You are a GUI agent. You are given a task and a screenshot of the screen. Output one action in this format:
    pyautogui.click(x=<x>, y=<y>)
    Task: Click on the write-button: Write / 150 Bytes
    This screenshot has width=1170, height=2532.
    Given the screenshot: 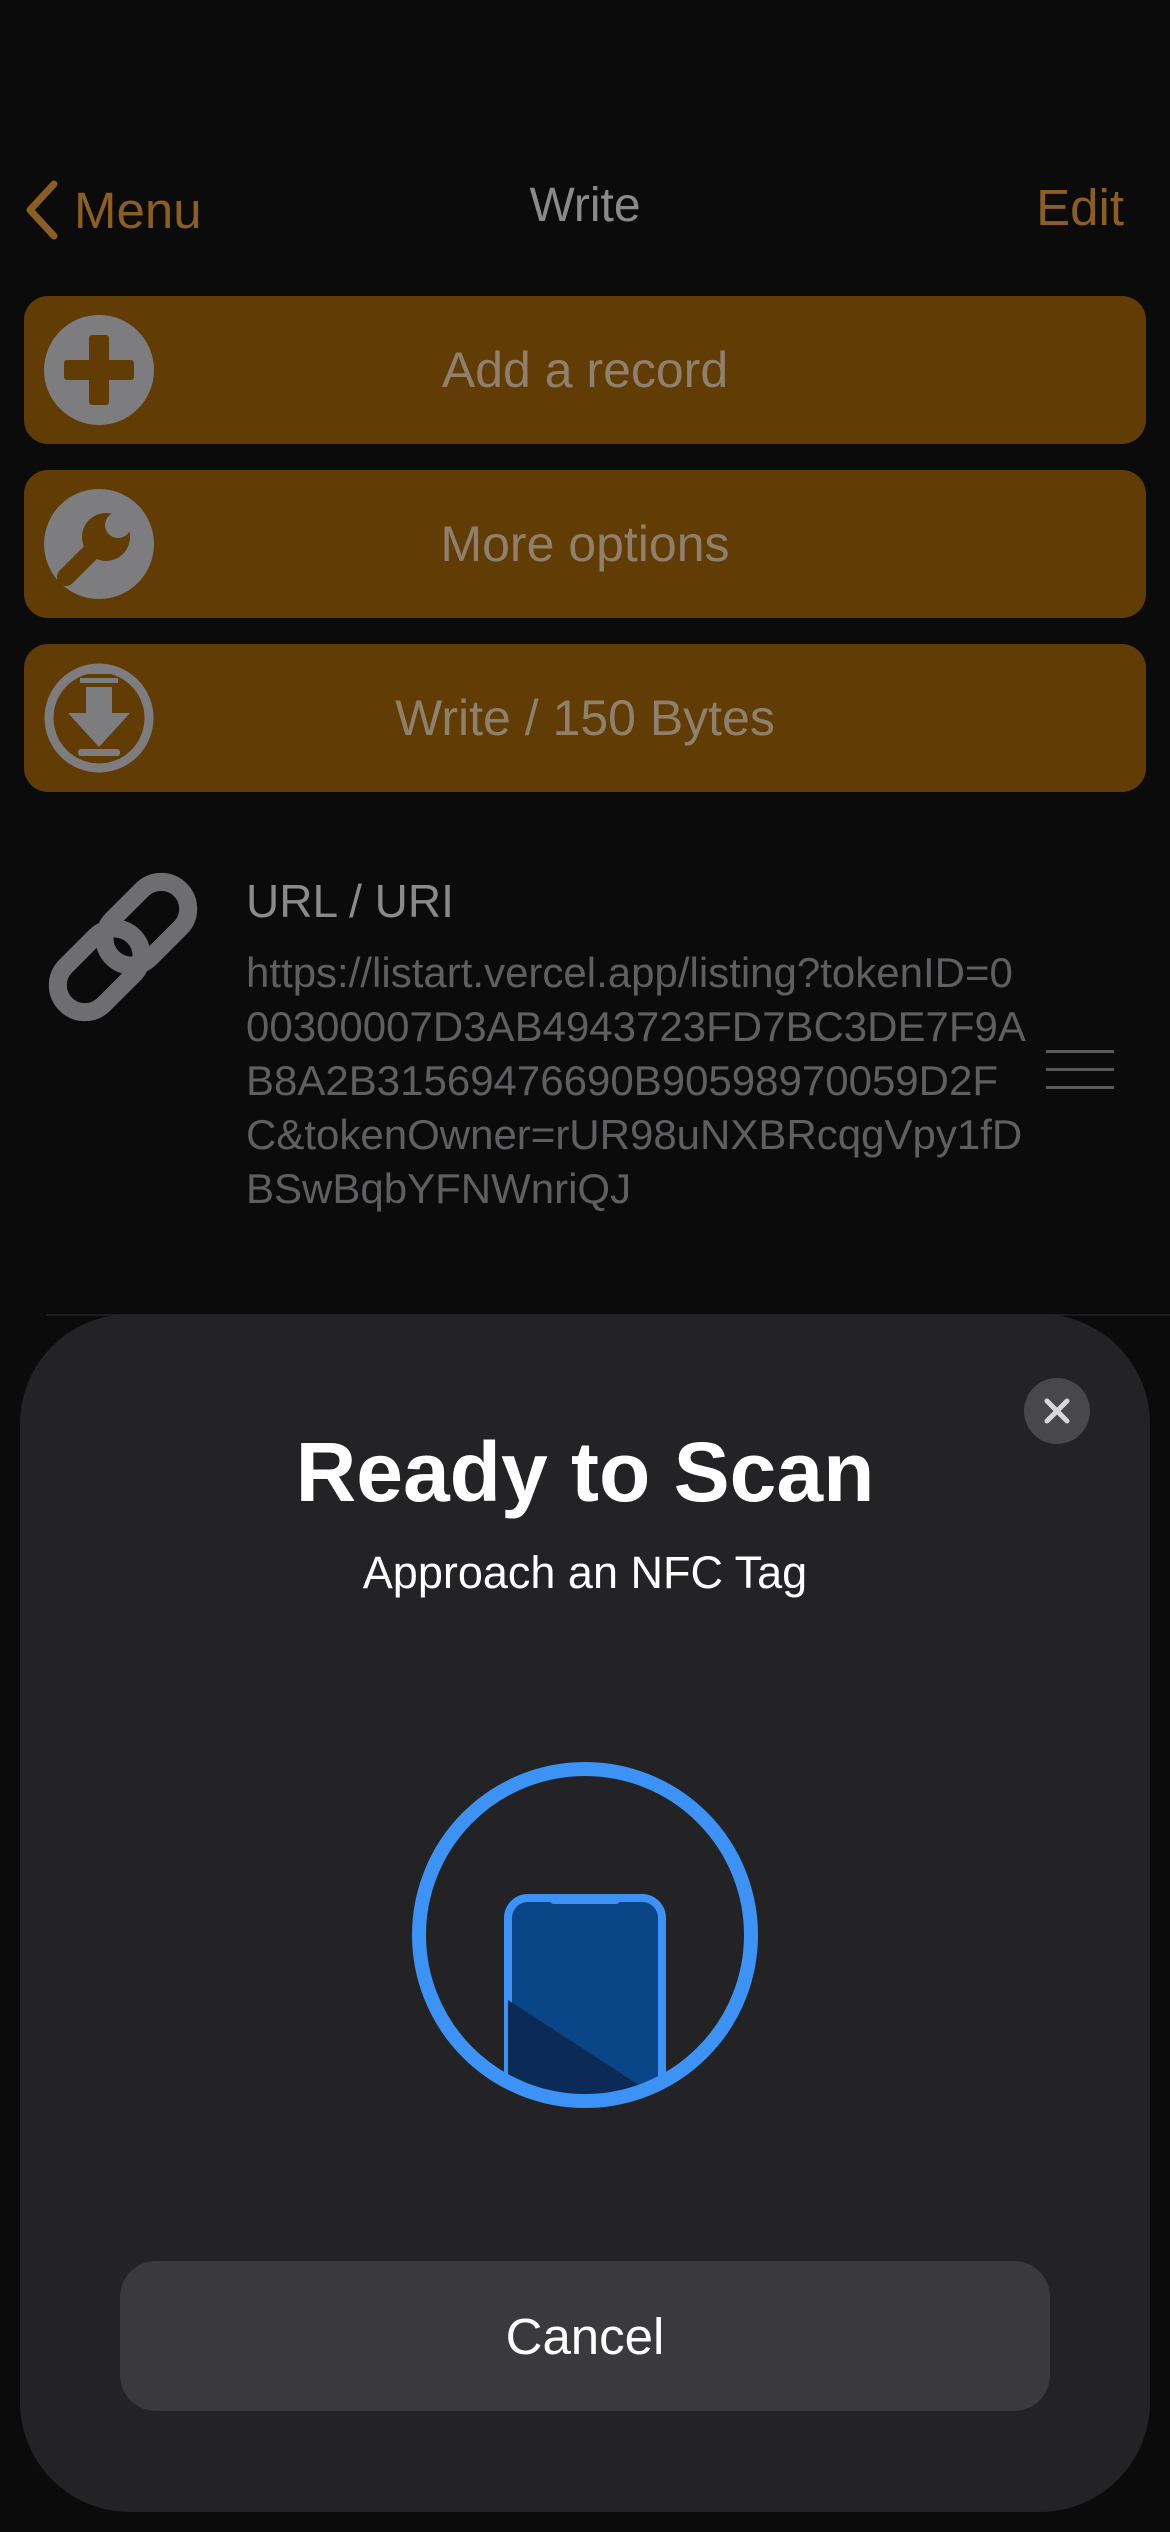 What is the action you would take?
    pyautogui.click(x=585, y=718)
    